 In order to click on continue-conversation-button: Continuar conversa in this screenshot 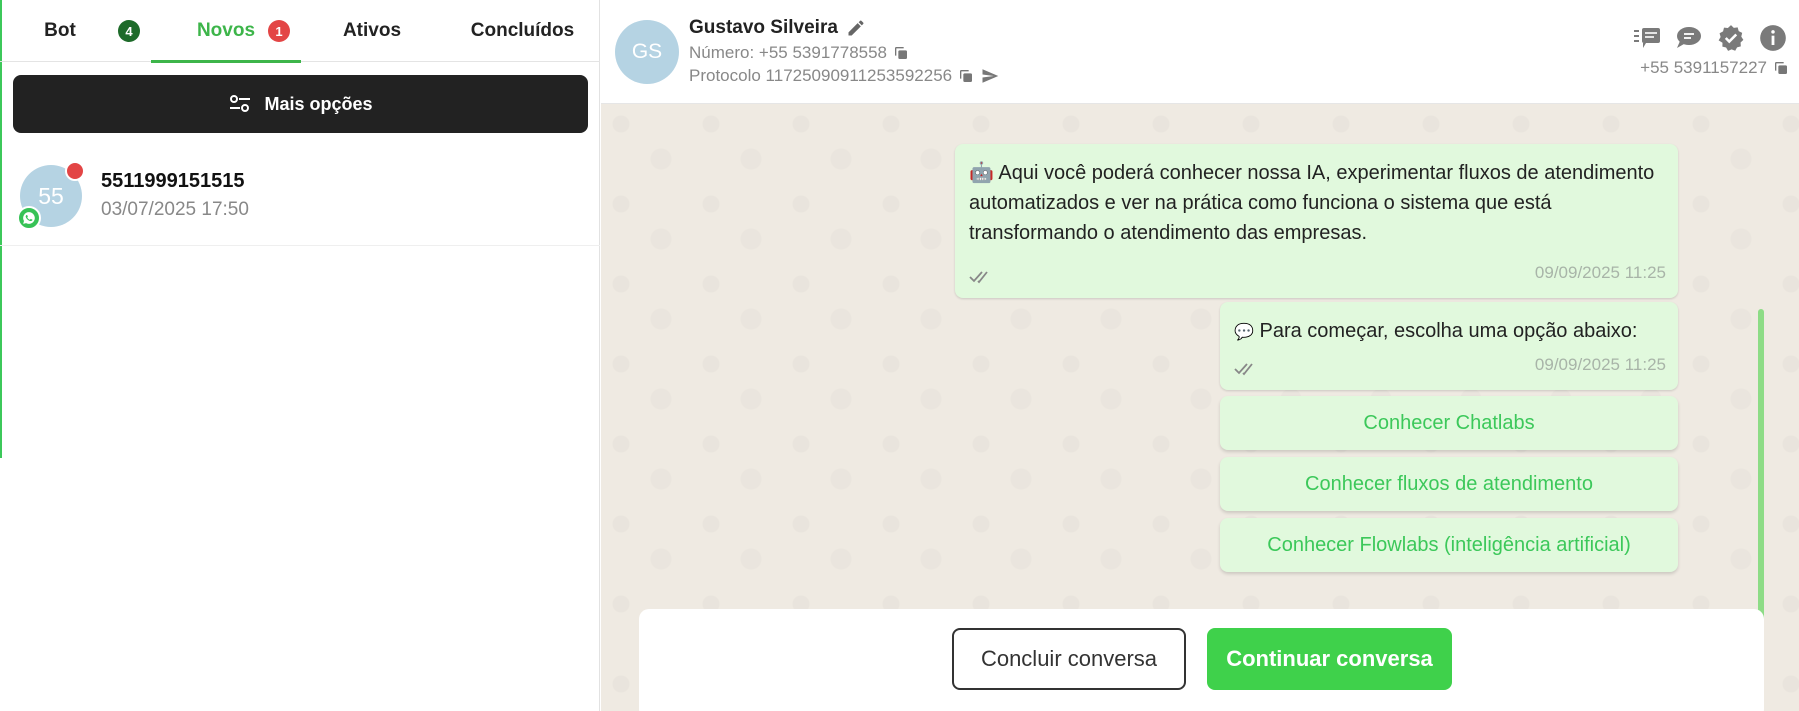, I will do `click(1329, 659)`.